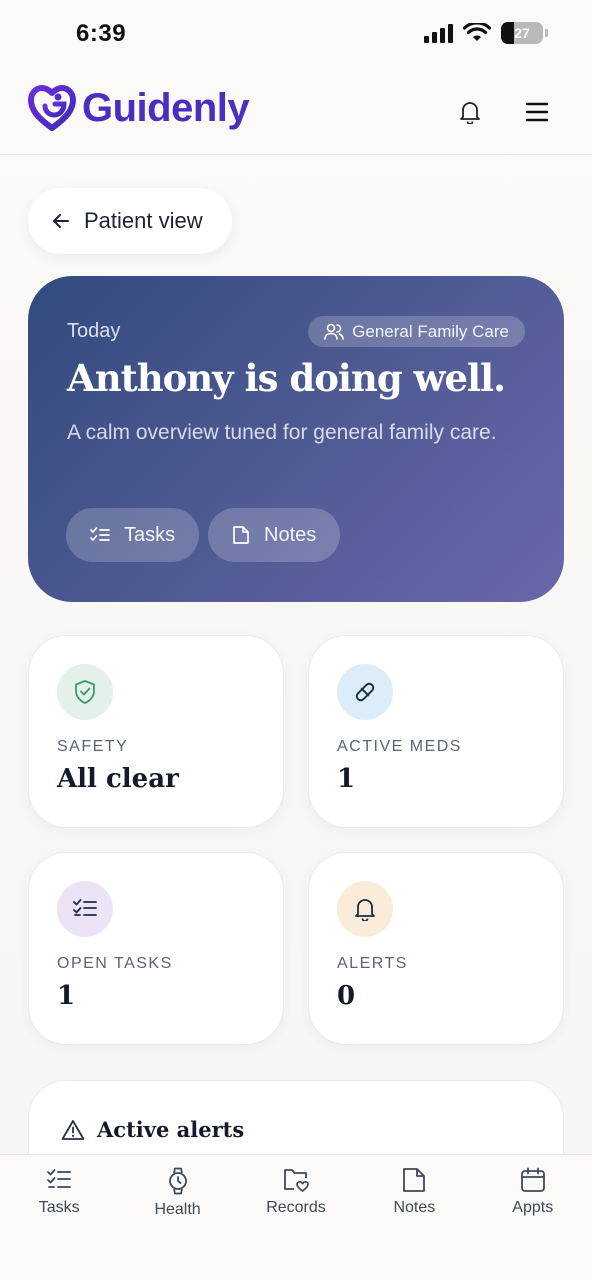 Image resolution: width=592 pixels, height=1280 pixels. What do you see at coordinates (414, 1217) in the screenshot?
I see `nav-notes: Notes` at bounding box center [414, 1217].